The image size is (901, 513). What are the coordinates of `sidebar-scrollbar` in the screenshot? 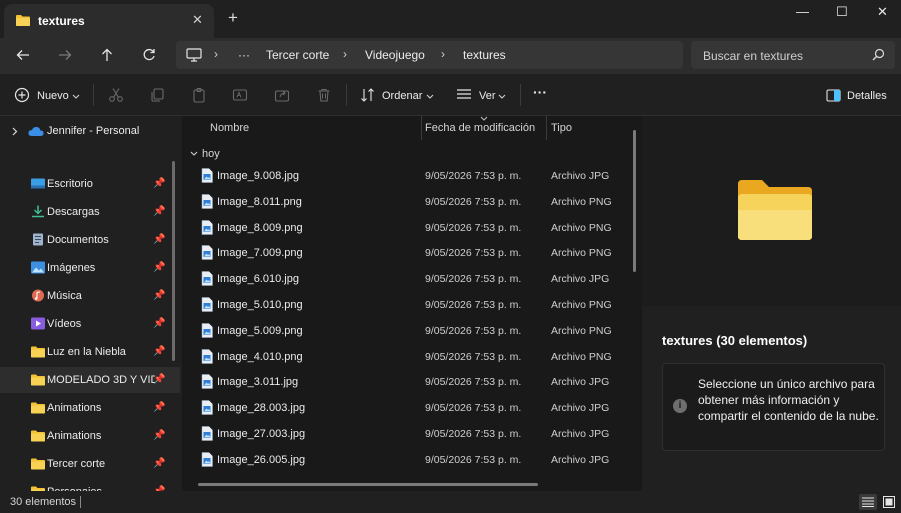 It's located at (173, 261).